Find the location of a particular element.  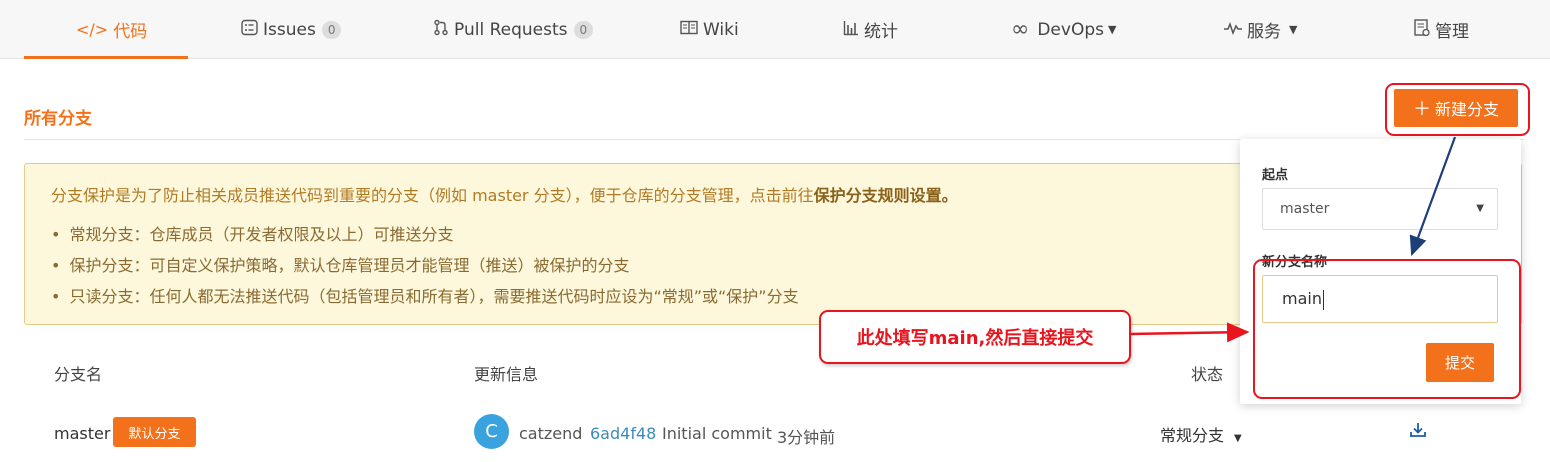

tab-manage: 管理 is located at coordinates (1441, 29).